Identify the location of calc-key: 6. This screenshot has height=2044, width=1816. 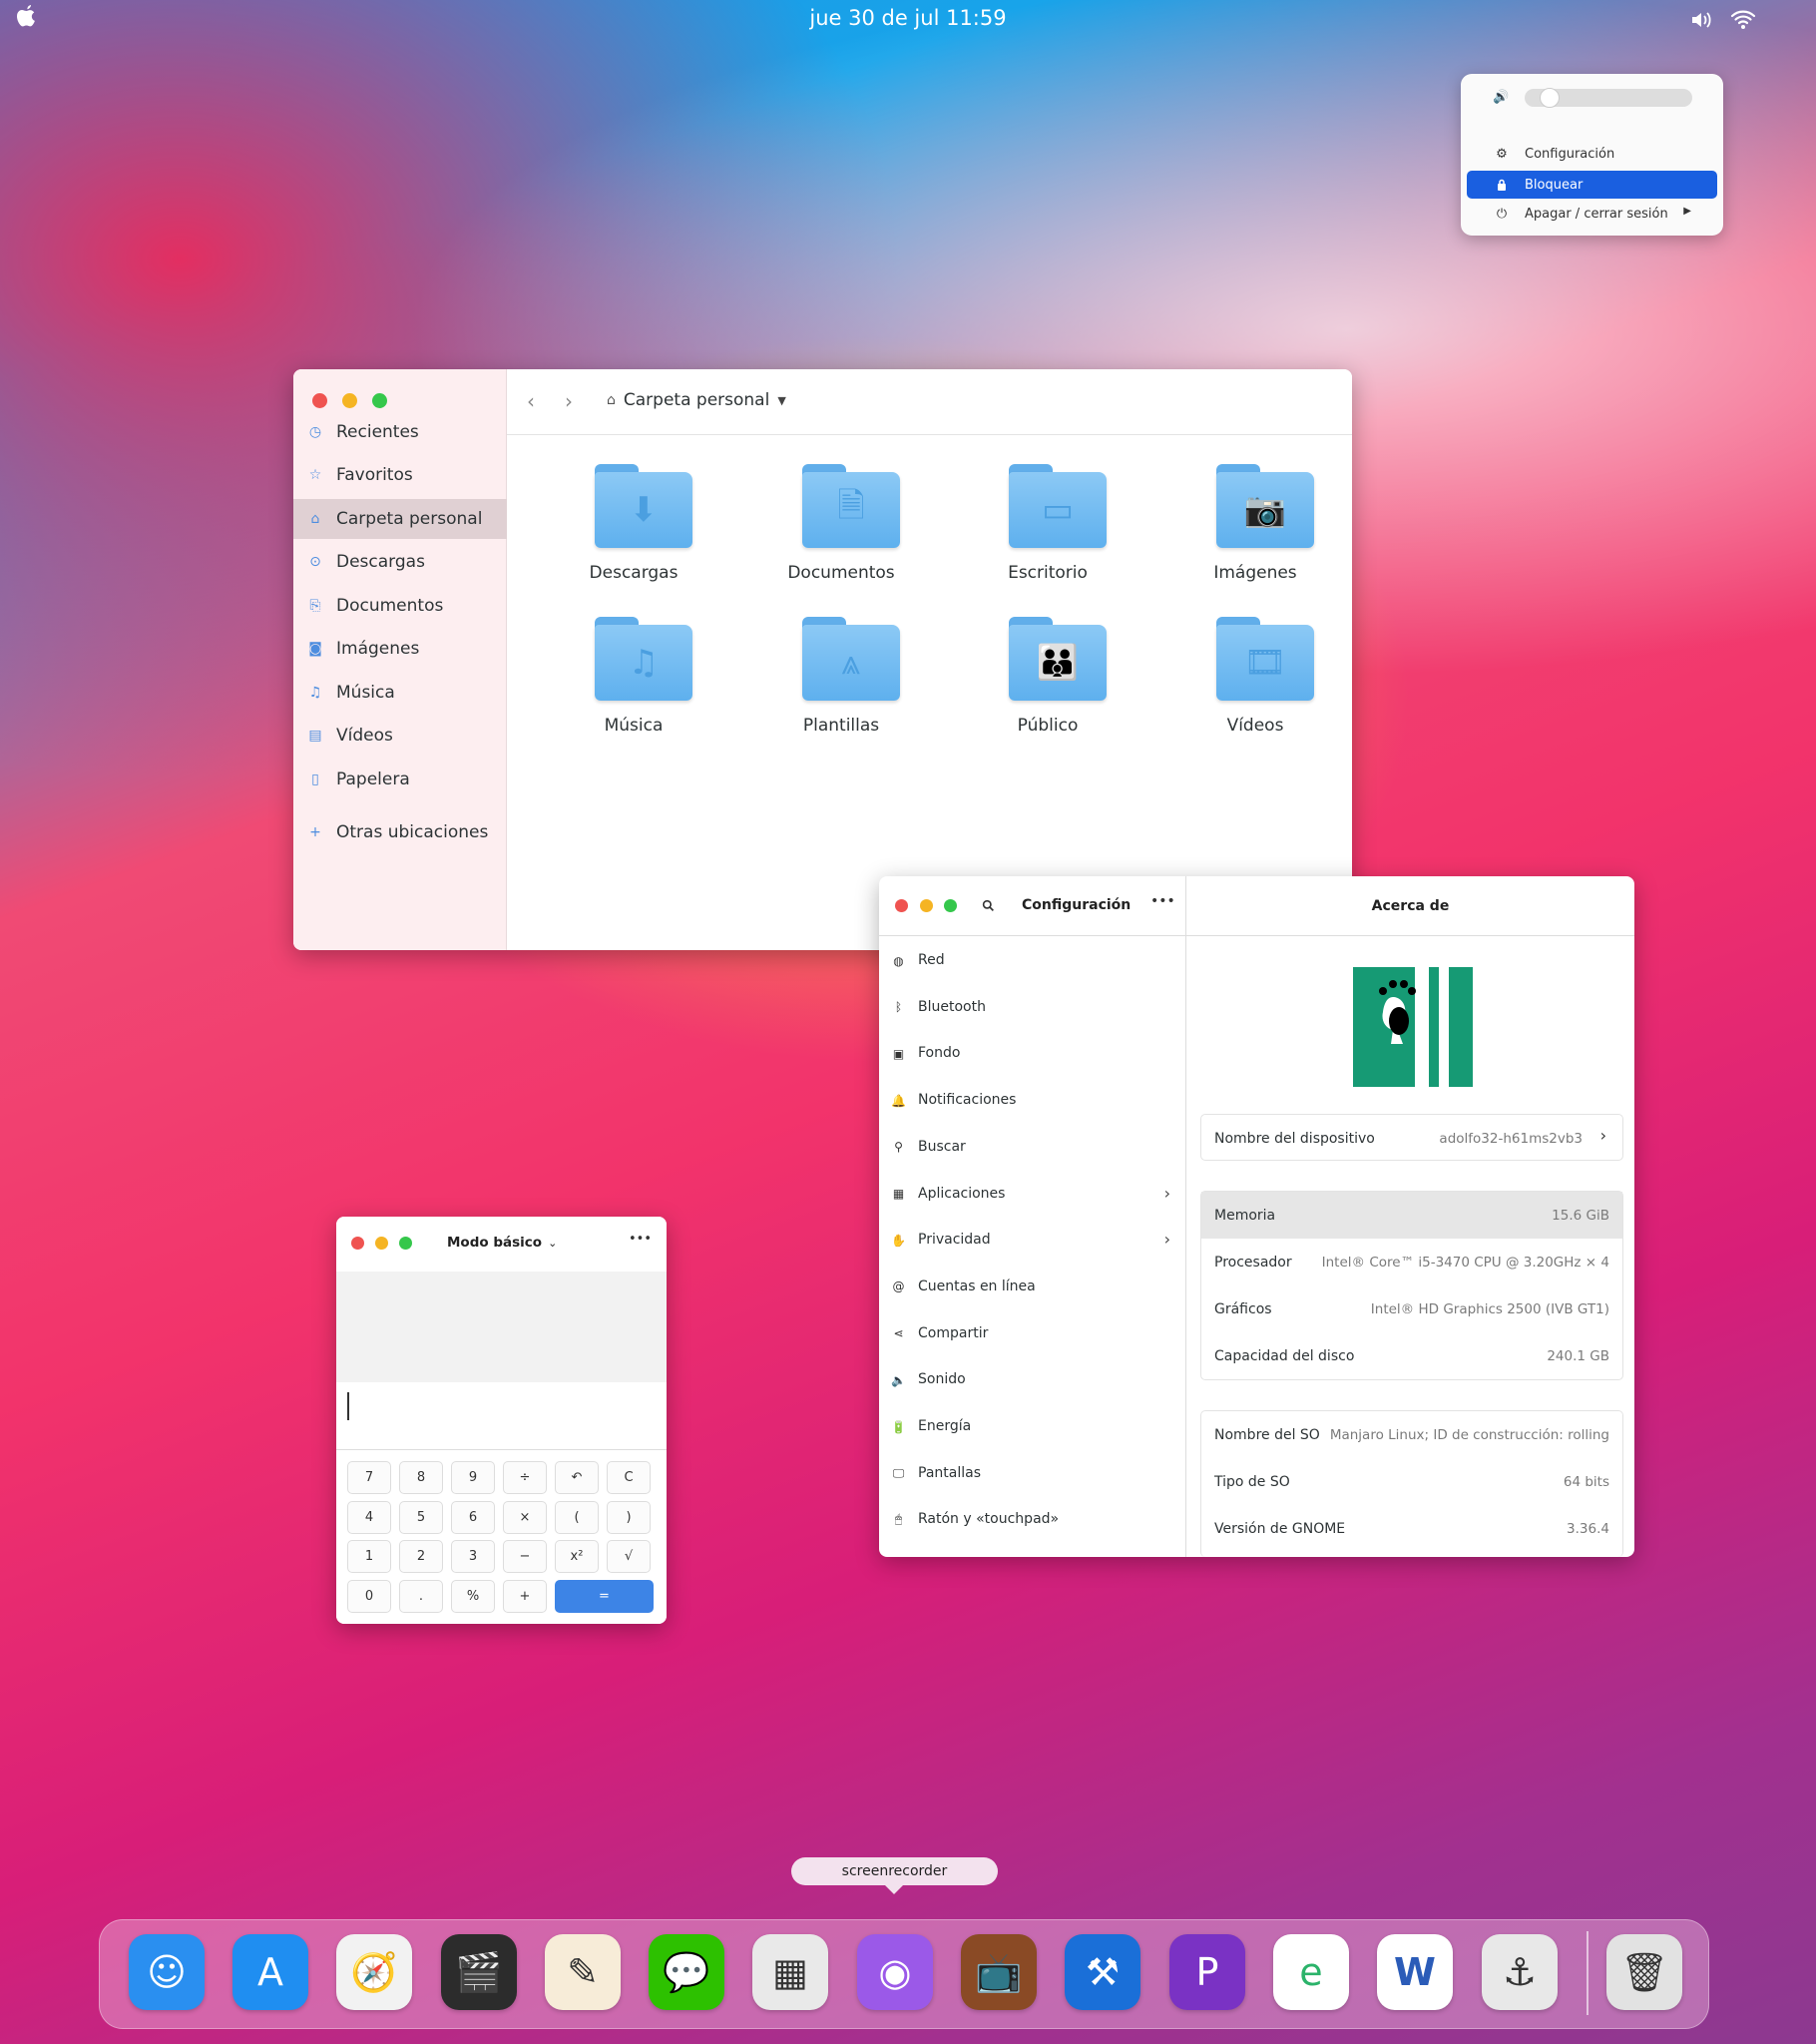
(473, 1517).